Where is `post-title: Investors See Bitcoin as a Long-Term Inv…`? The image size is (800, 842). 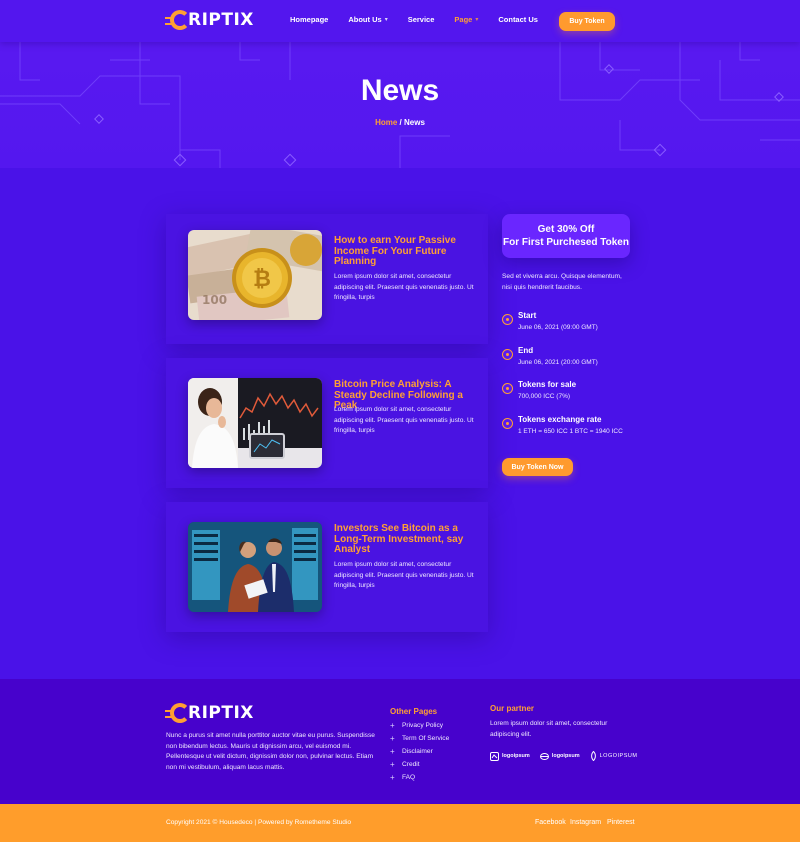 post-title: Investors See Bitcoin as a Long-Term Inv… is located at coordinates (406, 539).